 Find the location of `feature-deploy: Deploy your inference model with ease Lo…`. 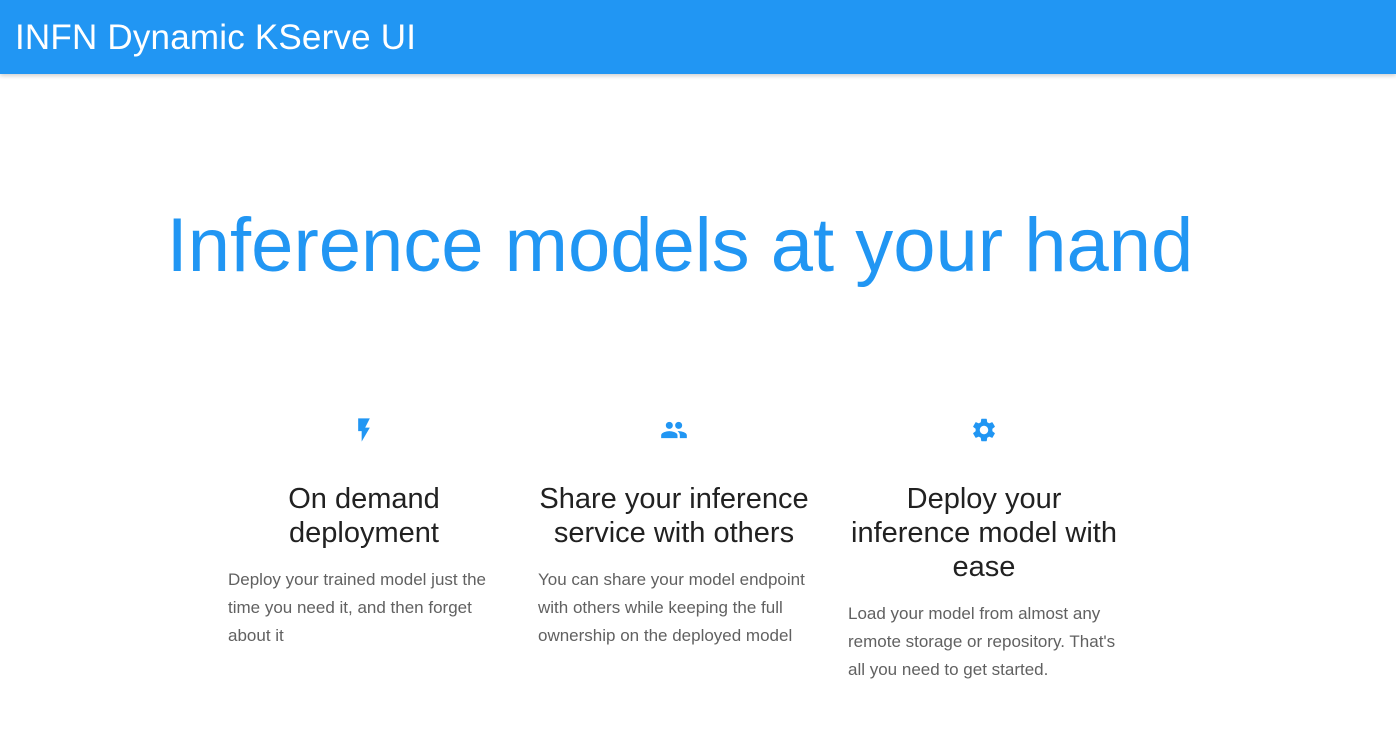

feature-deploy: Deploy your inference model with ease Lo… is located at coordinates (984, 549).